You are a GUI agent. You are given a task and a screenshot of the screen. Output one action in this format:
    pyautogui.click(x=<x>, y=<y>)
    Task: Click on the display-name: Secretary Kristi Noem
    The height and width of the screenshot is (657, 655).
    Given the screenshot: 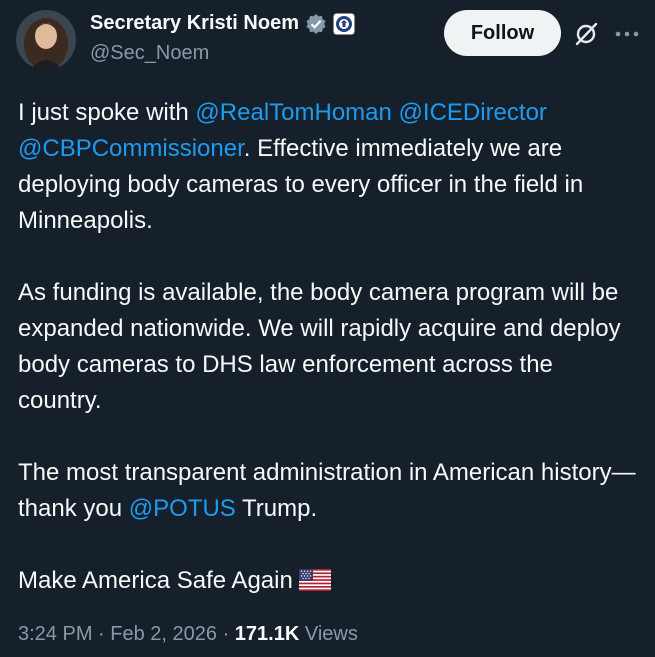 What is the action you would take?
    pyautogui.click(x=194, y=23)
    